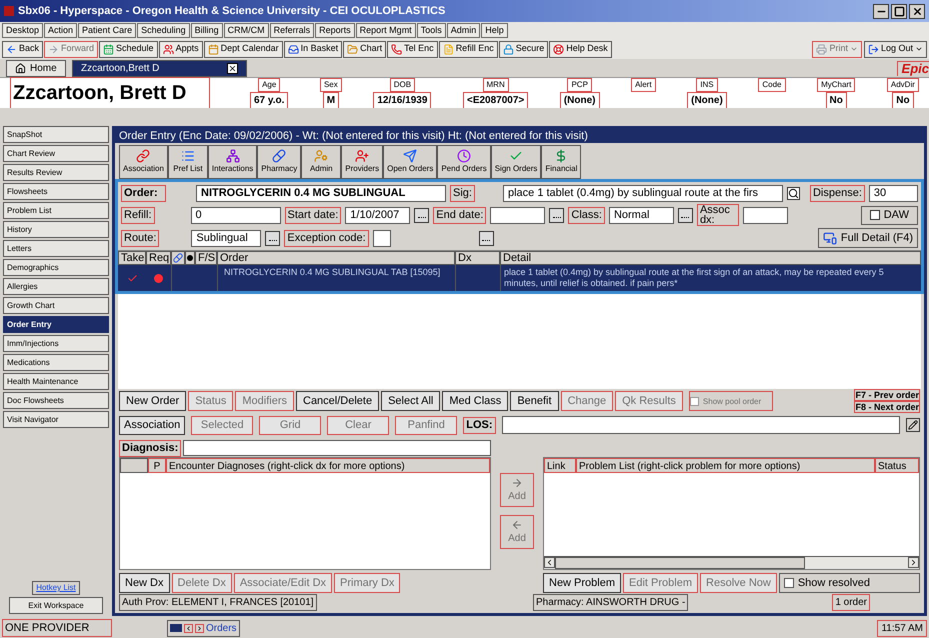  Describe the element at coordinates (279, 162) in the screenshot. I see `activity-button: Pharmacy` at that location.